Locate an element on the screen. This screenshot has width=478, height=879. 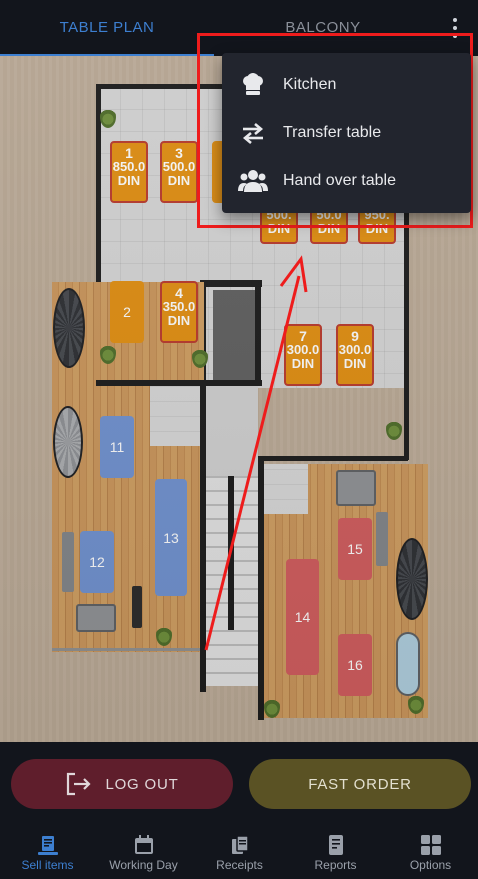
table-13: 13 is located at coordinates (171, 537).